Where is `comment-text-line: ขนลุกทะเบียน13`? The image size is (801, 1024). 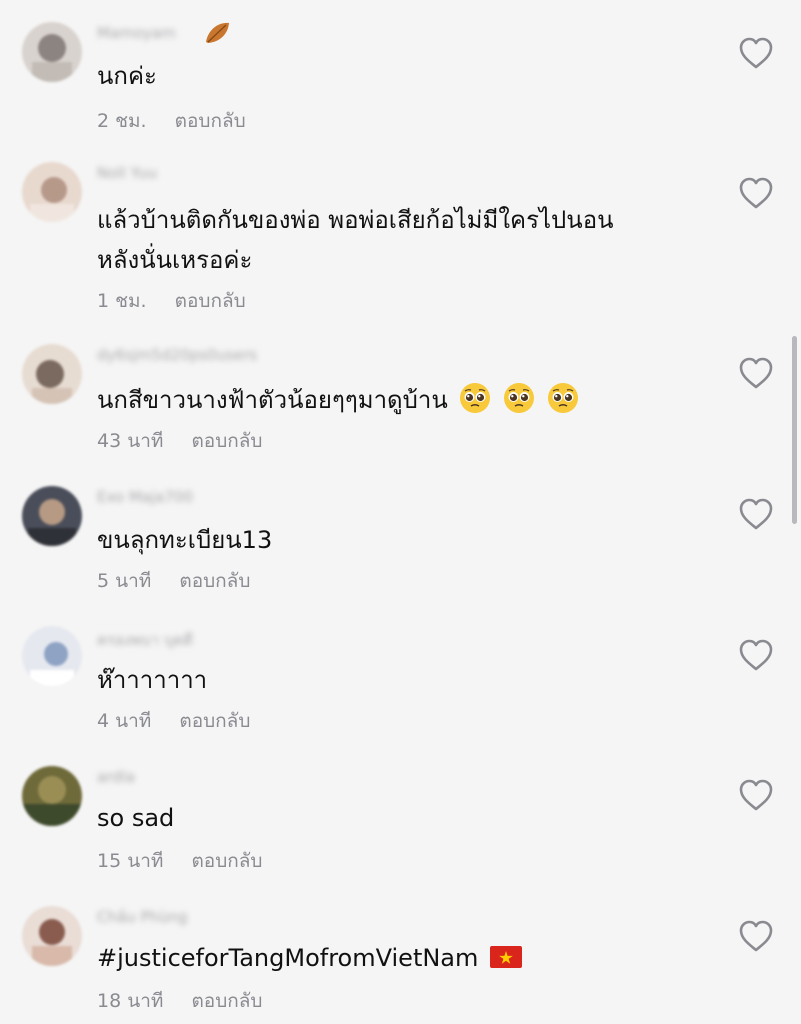
comment-text-line: ขนลุกทะเบียน13 is located at coordinates (185, 540).